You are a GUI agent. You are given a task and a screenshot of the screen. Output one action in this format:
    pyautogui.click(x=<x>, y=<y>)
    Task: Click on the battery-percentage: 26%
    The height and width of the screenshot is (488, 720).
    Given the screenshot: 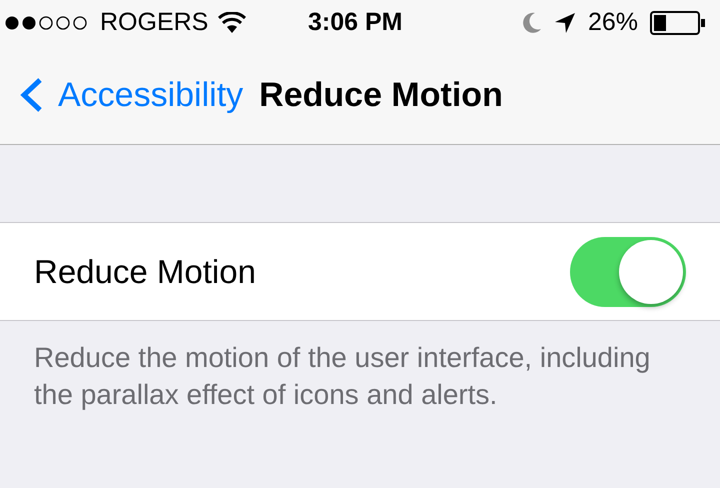 What is the action you would take?
    pyautogui.click(x=613, y=22)
    